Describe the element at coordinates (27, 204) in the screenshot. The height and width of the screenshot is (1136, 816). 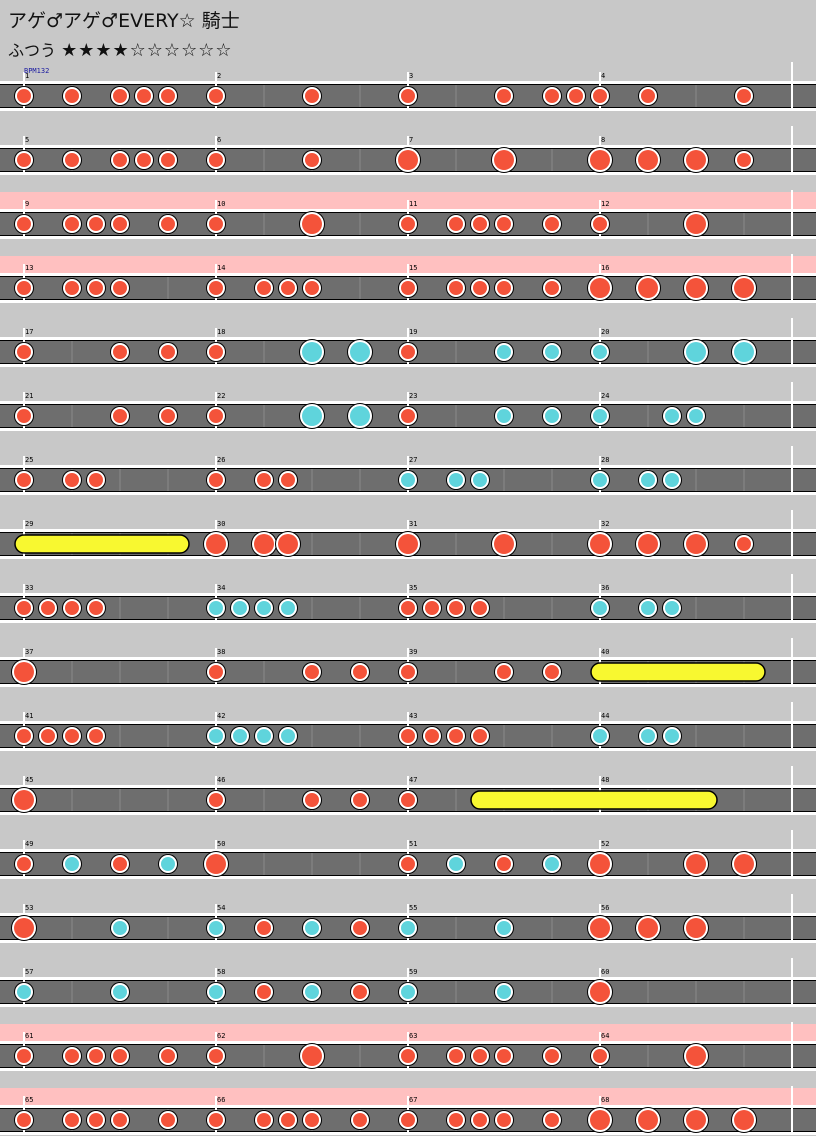
I see `measure-number: 9` at that location.